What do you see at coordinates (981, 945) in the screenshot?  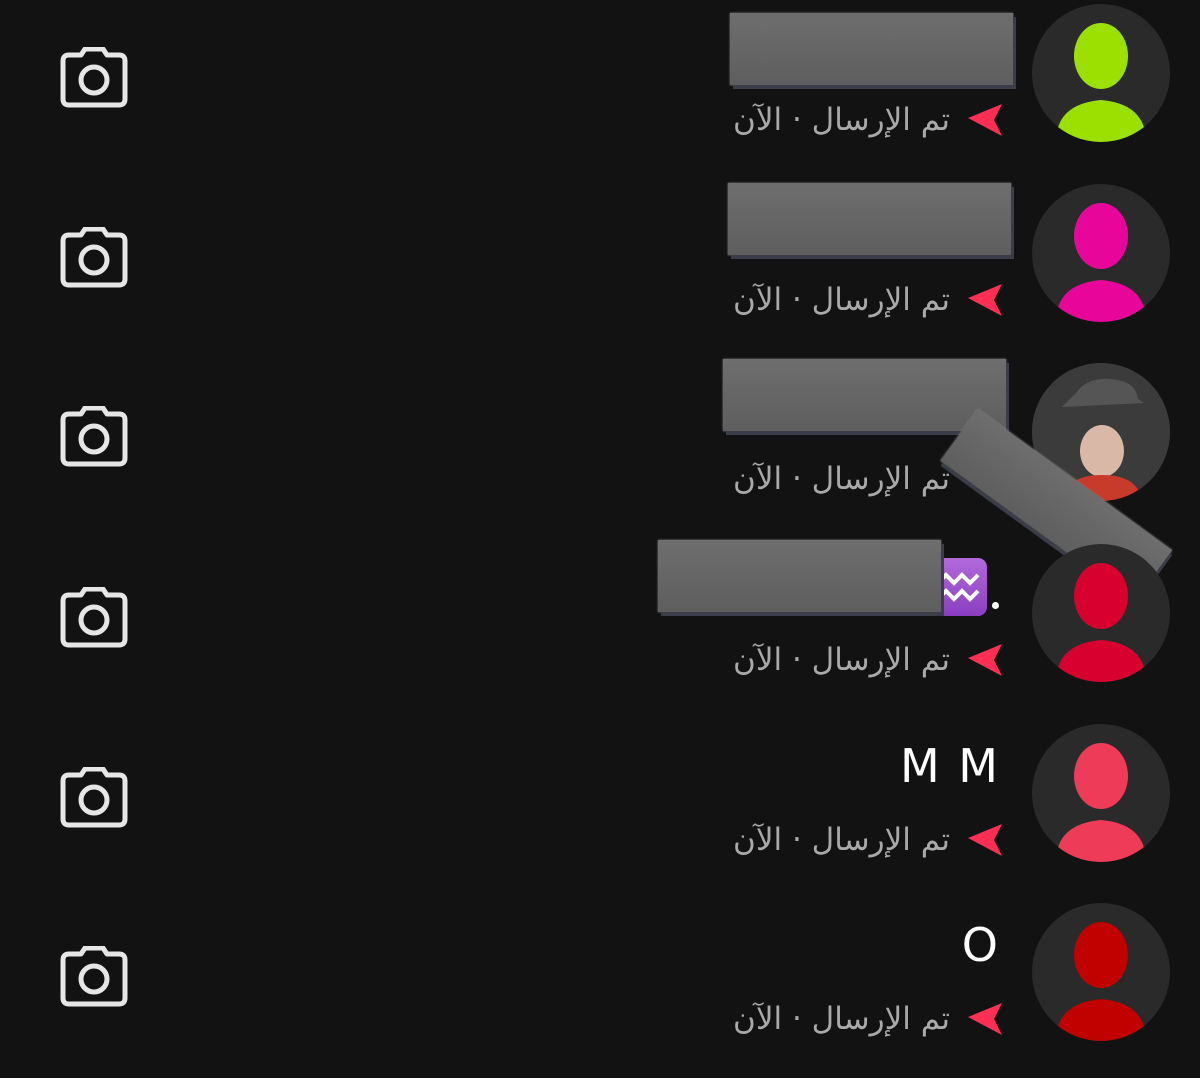 I see `contact-name: O` at bounding box center [981, 945].